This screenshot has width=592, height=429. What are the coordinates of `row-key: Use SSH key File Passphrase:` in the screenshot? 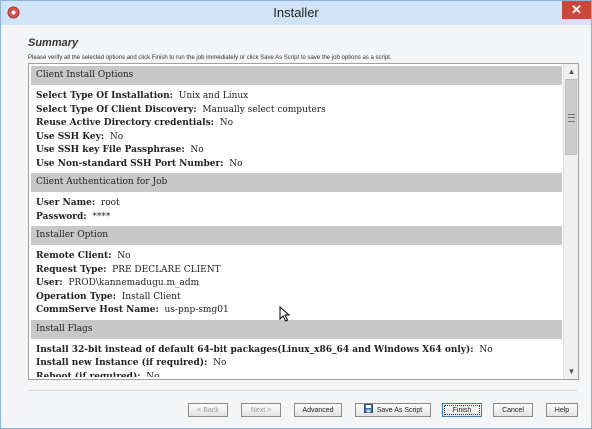 It's located at (110, 150).